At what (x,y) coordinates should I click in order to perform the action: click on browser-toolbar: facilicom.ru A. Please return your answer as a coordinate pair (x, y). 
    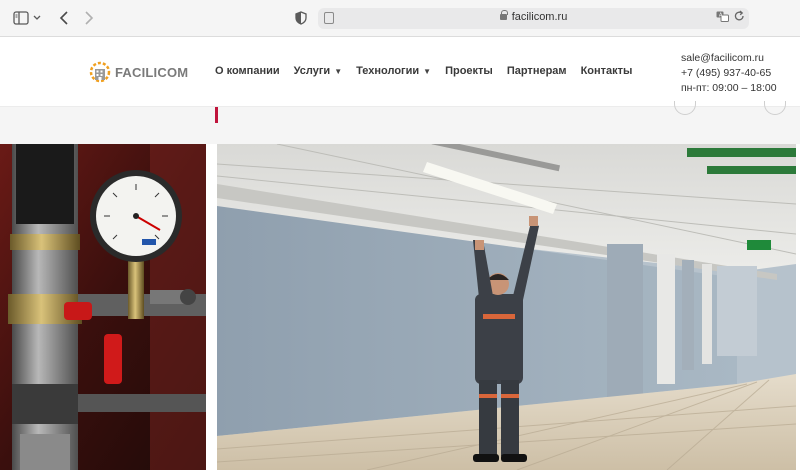
    Looking at the image, I should click on (400, 18).